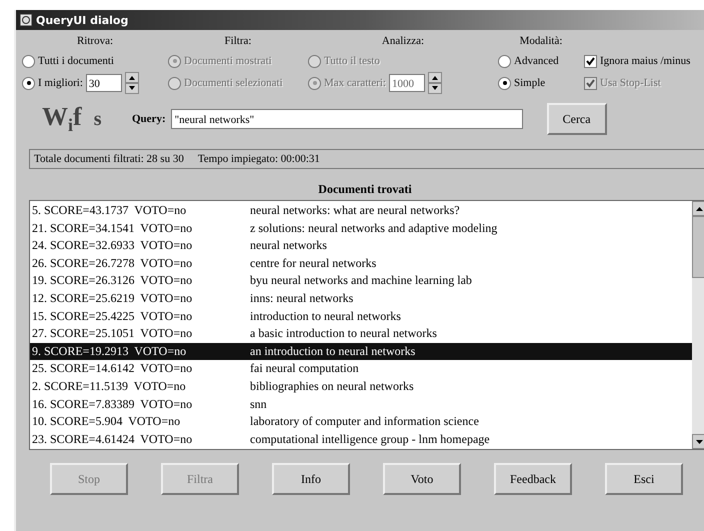 The width and height of the screenshot is (704, 531). I want to click on radio-label: Tutto il testo, so click(352, 61).